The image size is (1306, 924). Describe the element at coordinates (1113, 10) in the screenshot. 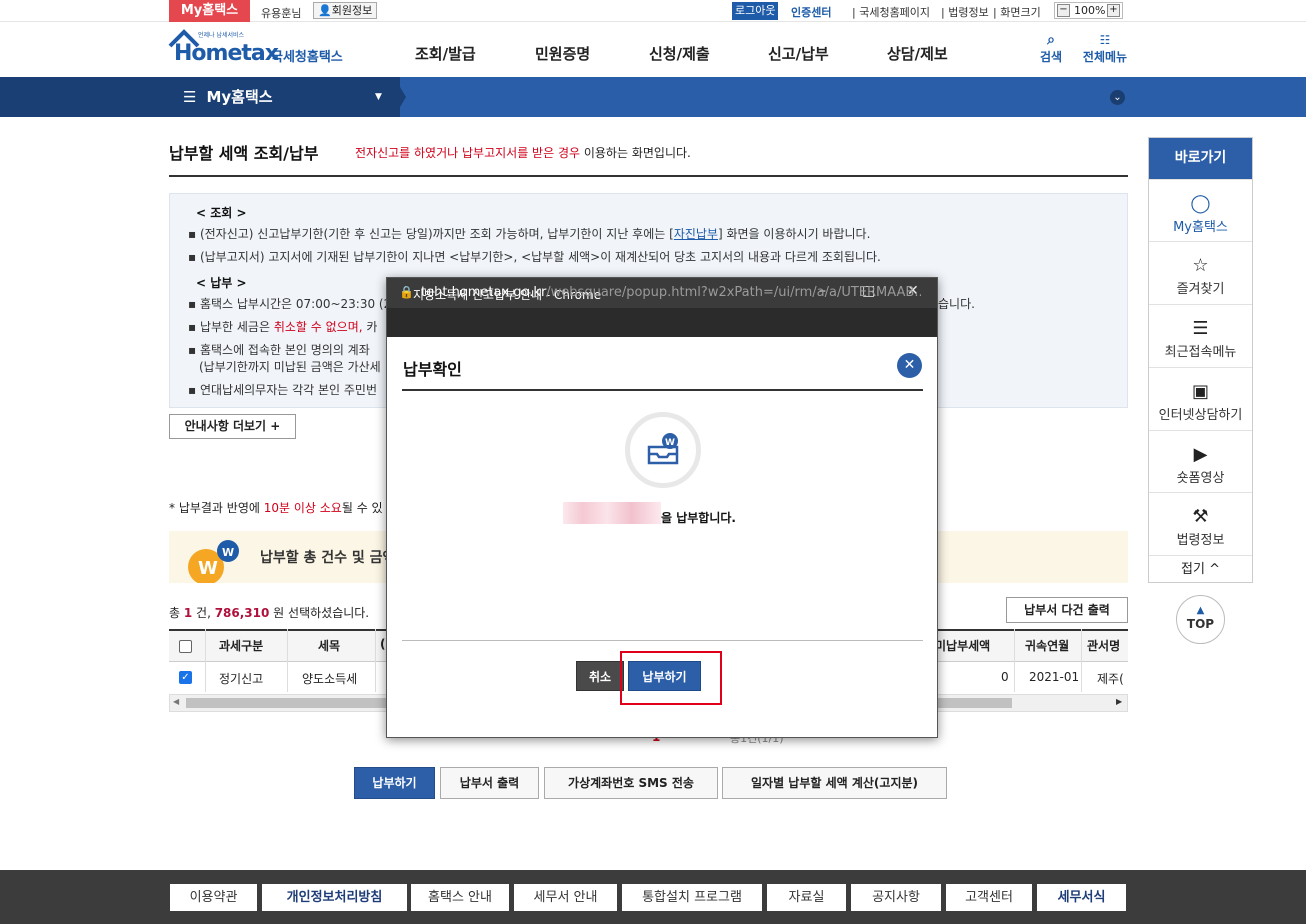

I see `zoom-in-button: +` at that location.